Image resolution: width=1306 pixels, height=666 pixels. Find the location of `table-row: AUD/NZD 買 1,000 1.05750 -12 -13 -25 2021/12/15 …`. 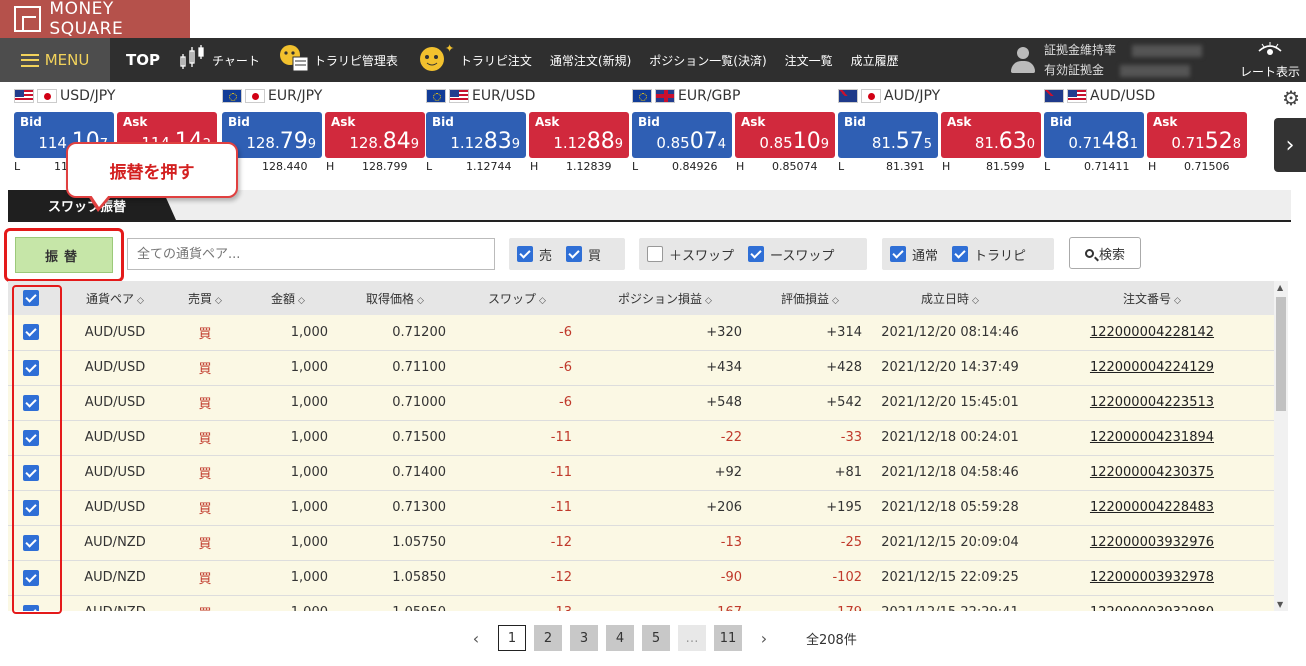

table-row: AUD/NZD 買 1,000 1.05750 -12 -13 -25 2021/12/15 … is located at coordinates (641, 543).